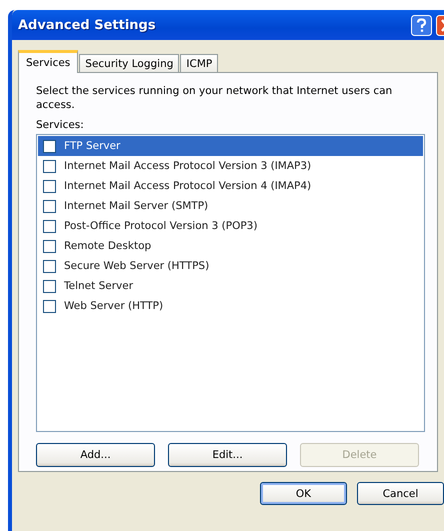 The image size is (444, 531). I want to click on service-item: Post-Office Protocol Version 3 (POP3), so click(230, 226).